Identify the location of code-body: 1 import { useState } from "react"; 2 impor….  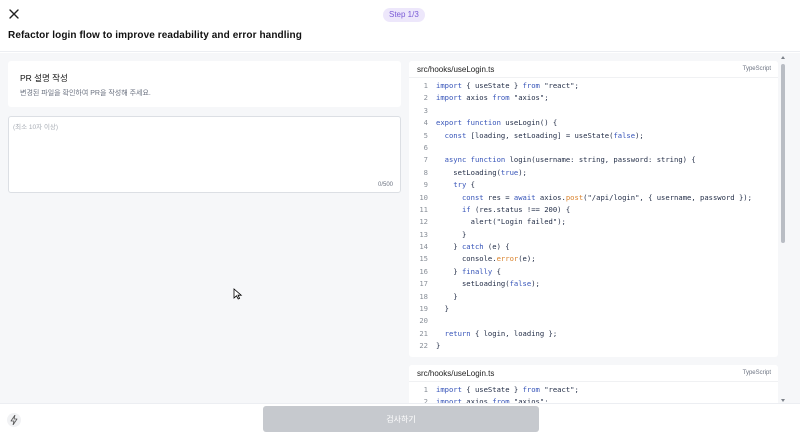
(593, 392).